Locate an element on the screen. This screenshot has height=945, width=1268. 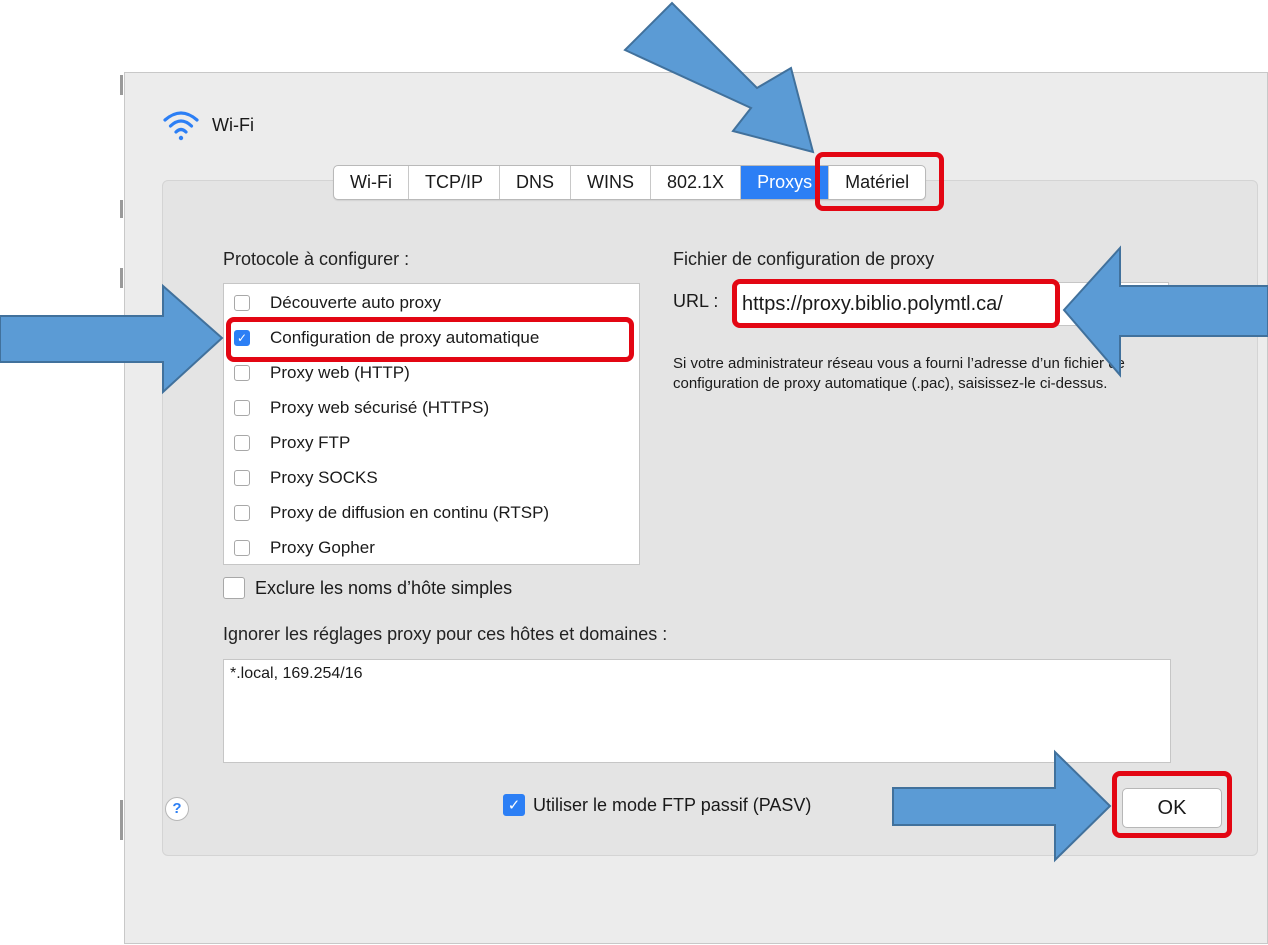
arrow-to-ok-button is located at coordinates (1002, 806).